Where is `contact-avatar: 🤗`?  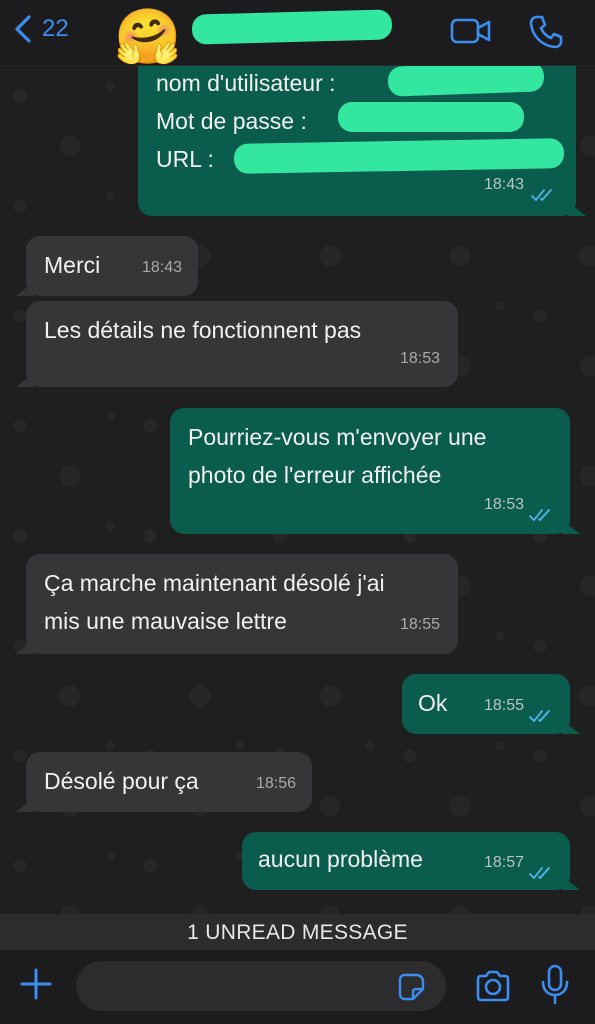
contact-avatar: 🤗 is located at coordinates (148, 37).